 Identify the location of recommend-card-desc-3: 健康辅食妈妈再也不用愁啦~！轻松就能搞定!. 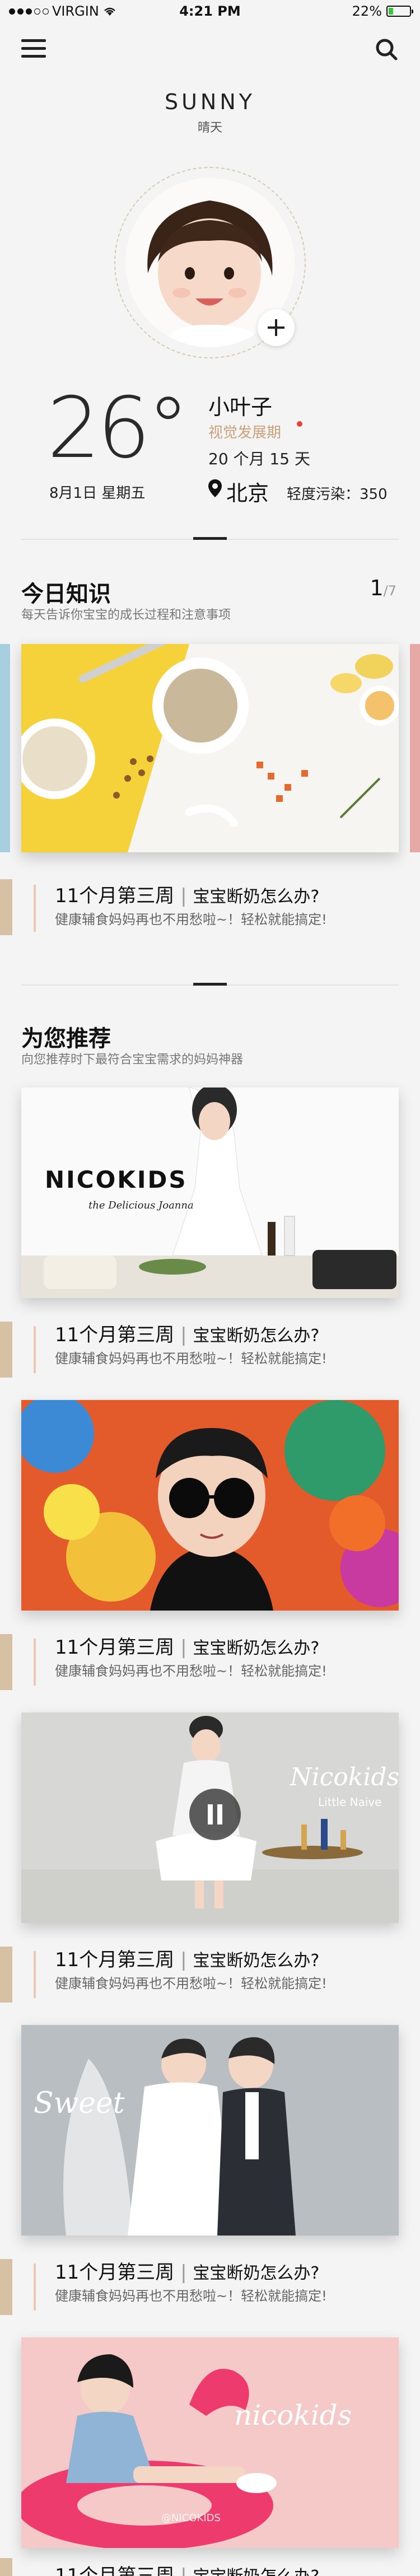
(191, 1984).